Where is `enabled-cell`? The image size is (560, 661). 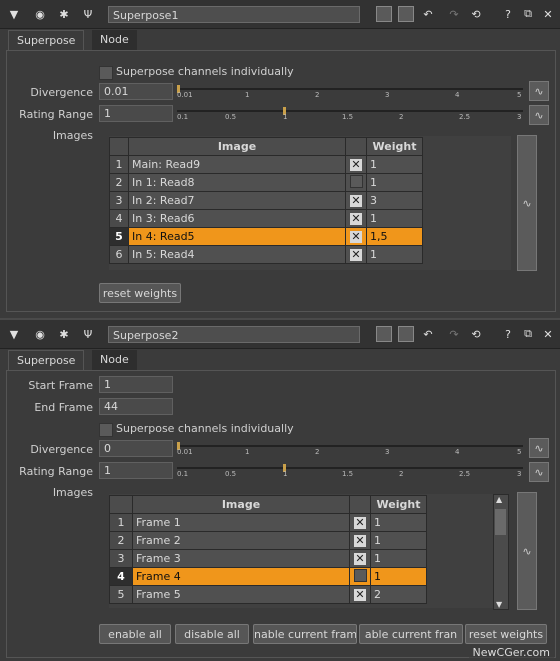 enabled-cell is located at coordinates (356, 182).